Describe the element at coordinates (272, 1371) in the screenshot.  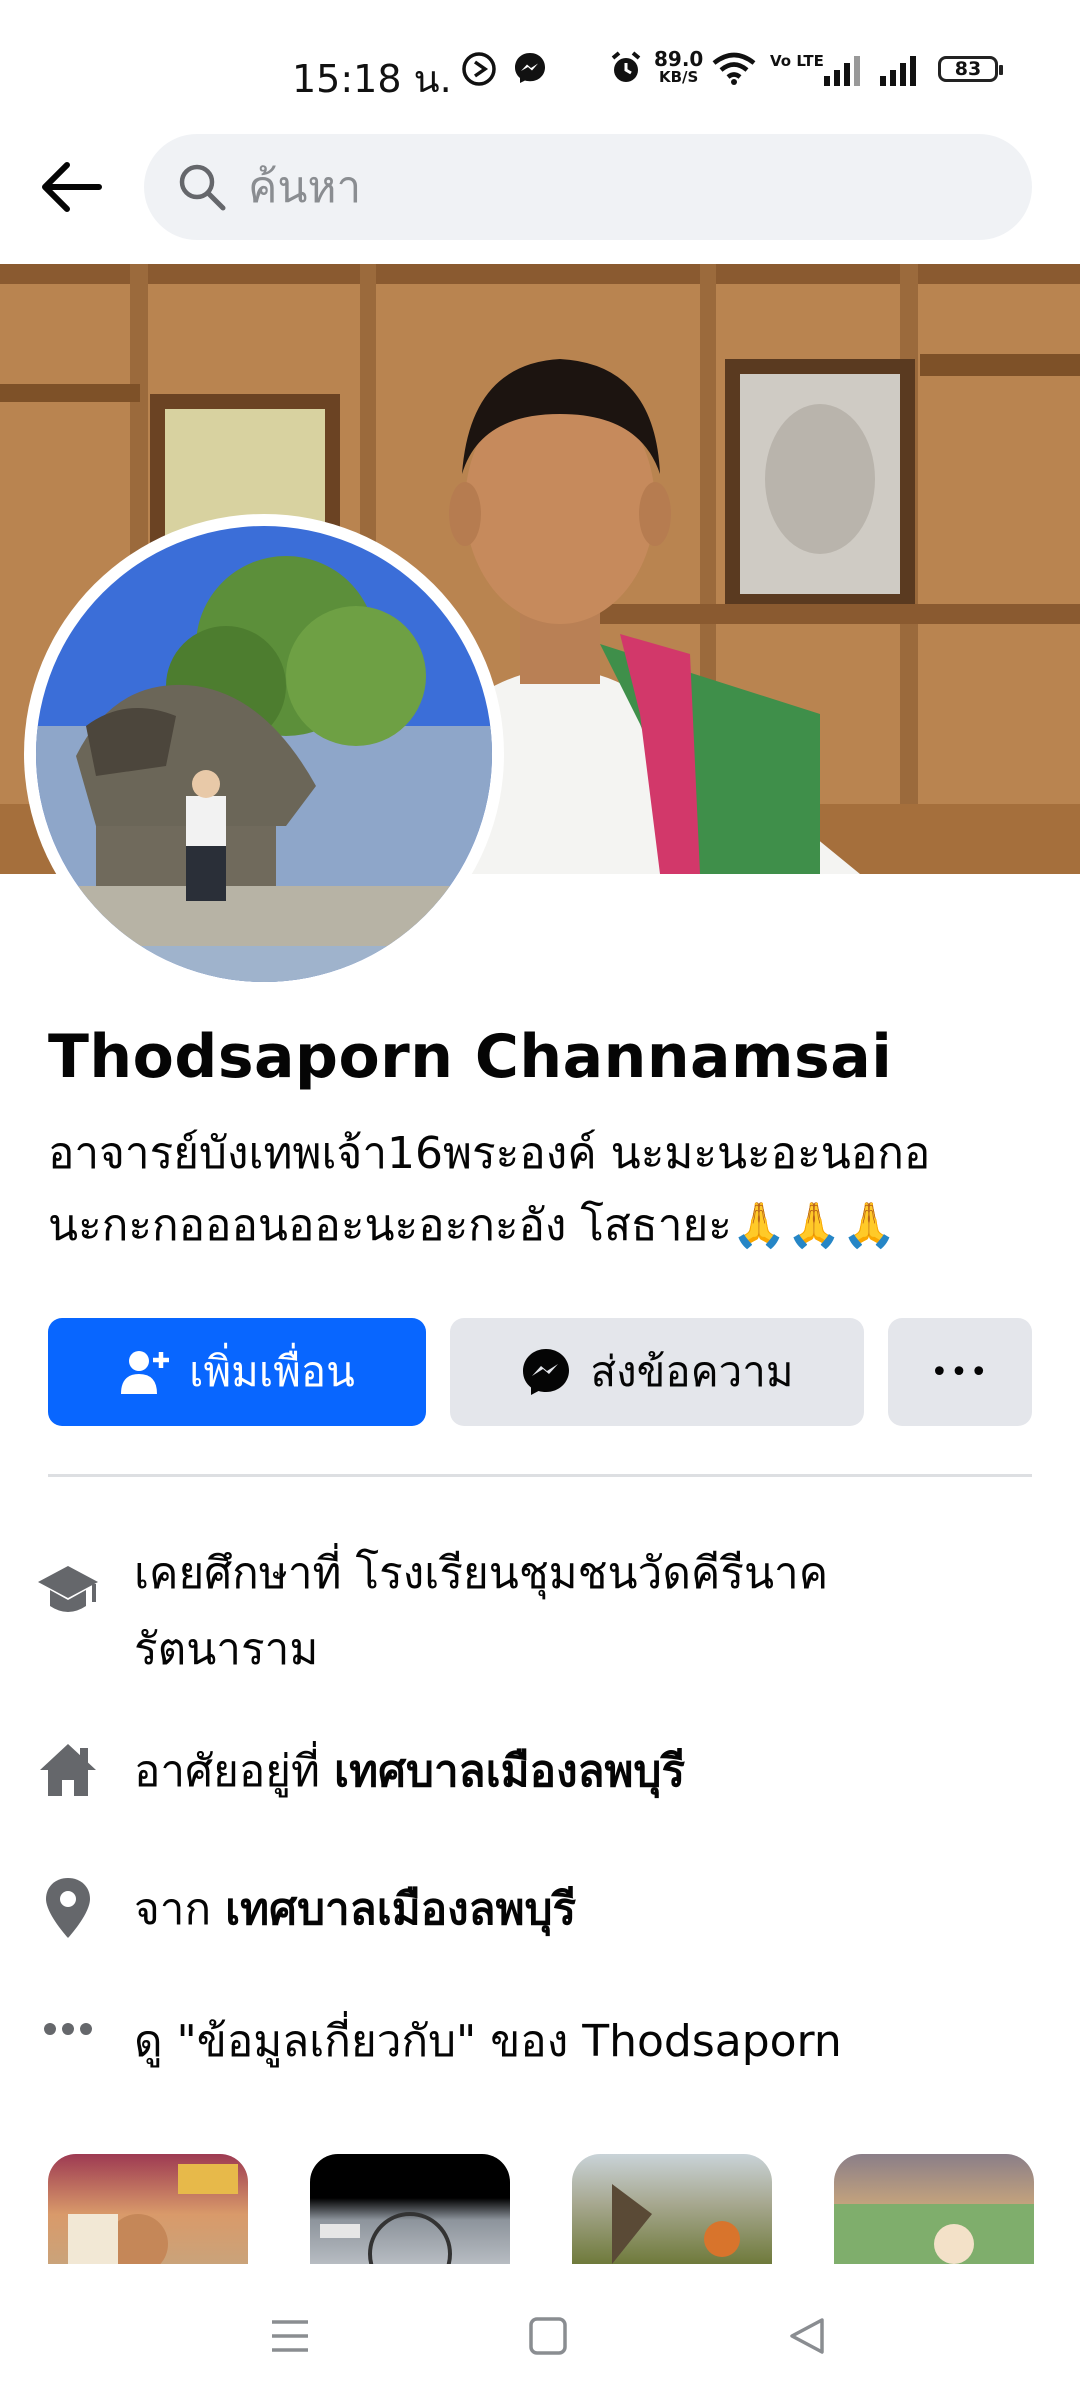
I see `add-friend-label: เพิ่มเพื่อน` at that location.